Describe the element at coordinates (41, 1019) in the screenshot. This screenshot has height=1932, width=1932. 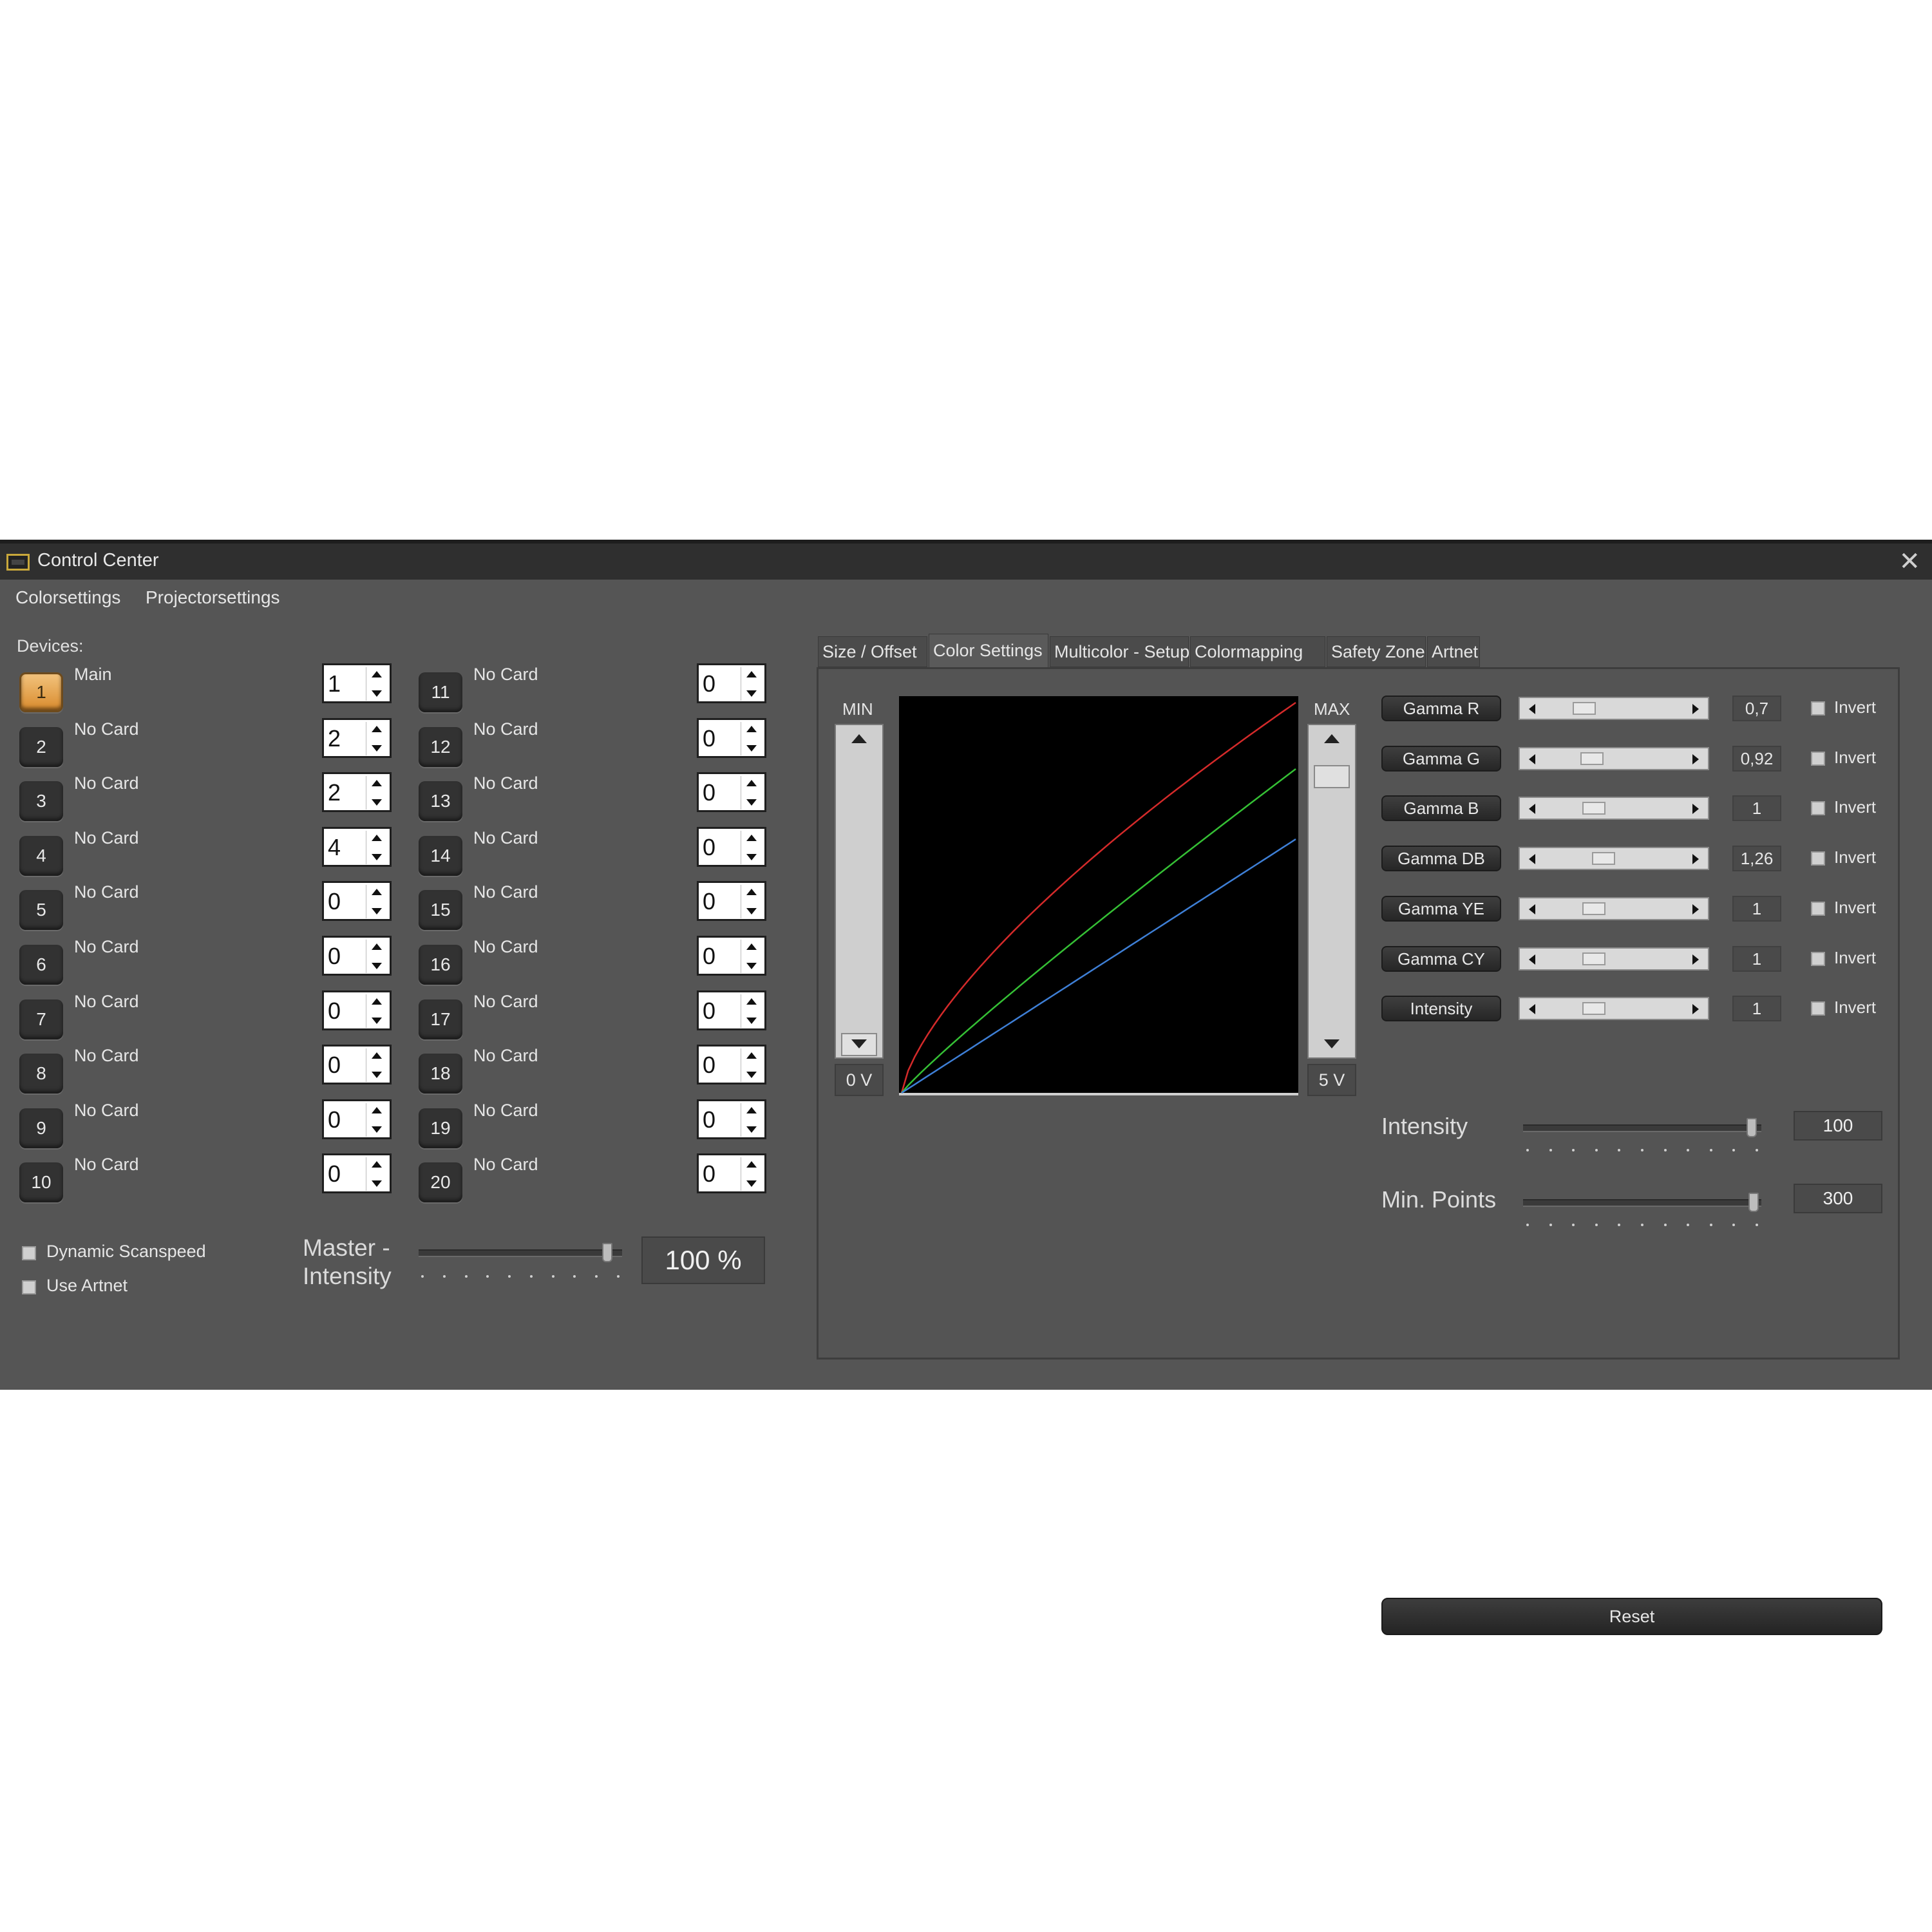
I see `device-button-7: 7` at that location.